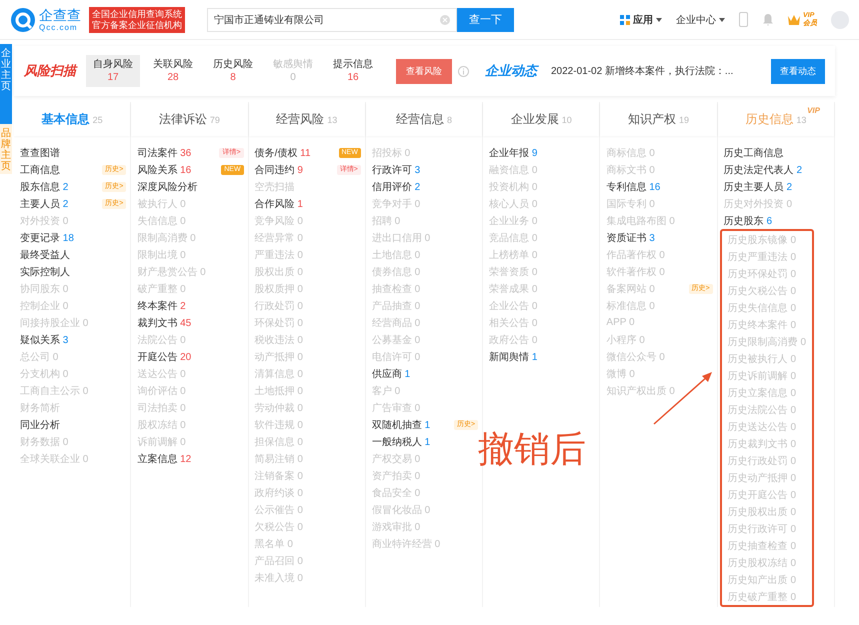 This screenshot has width=859, height=625. What do you see at coordinates (306, 458) in the screenshot?
I see `category-link: 简易注销 0` at bounding box center [306, 458].